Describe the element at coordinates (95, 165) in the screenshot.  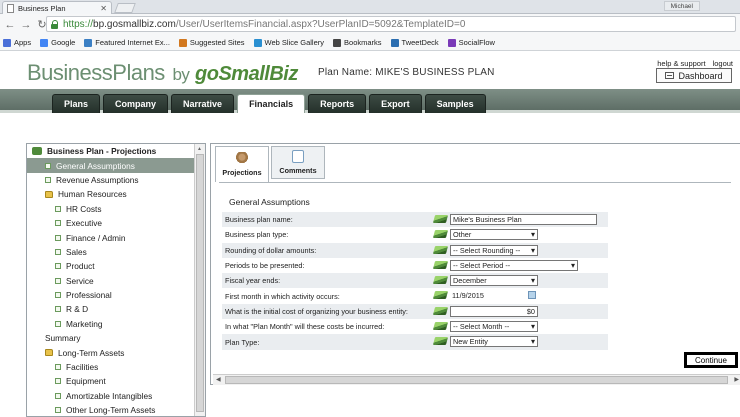
I see `tree-item-label: General Assumptions` at that location.